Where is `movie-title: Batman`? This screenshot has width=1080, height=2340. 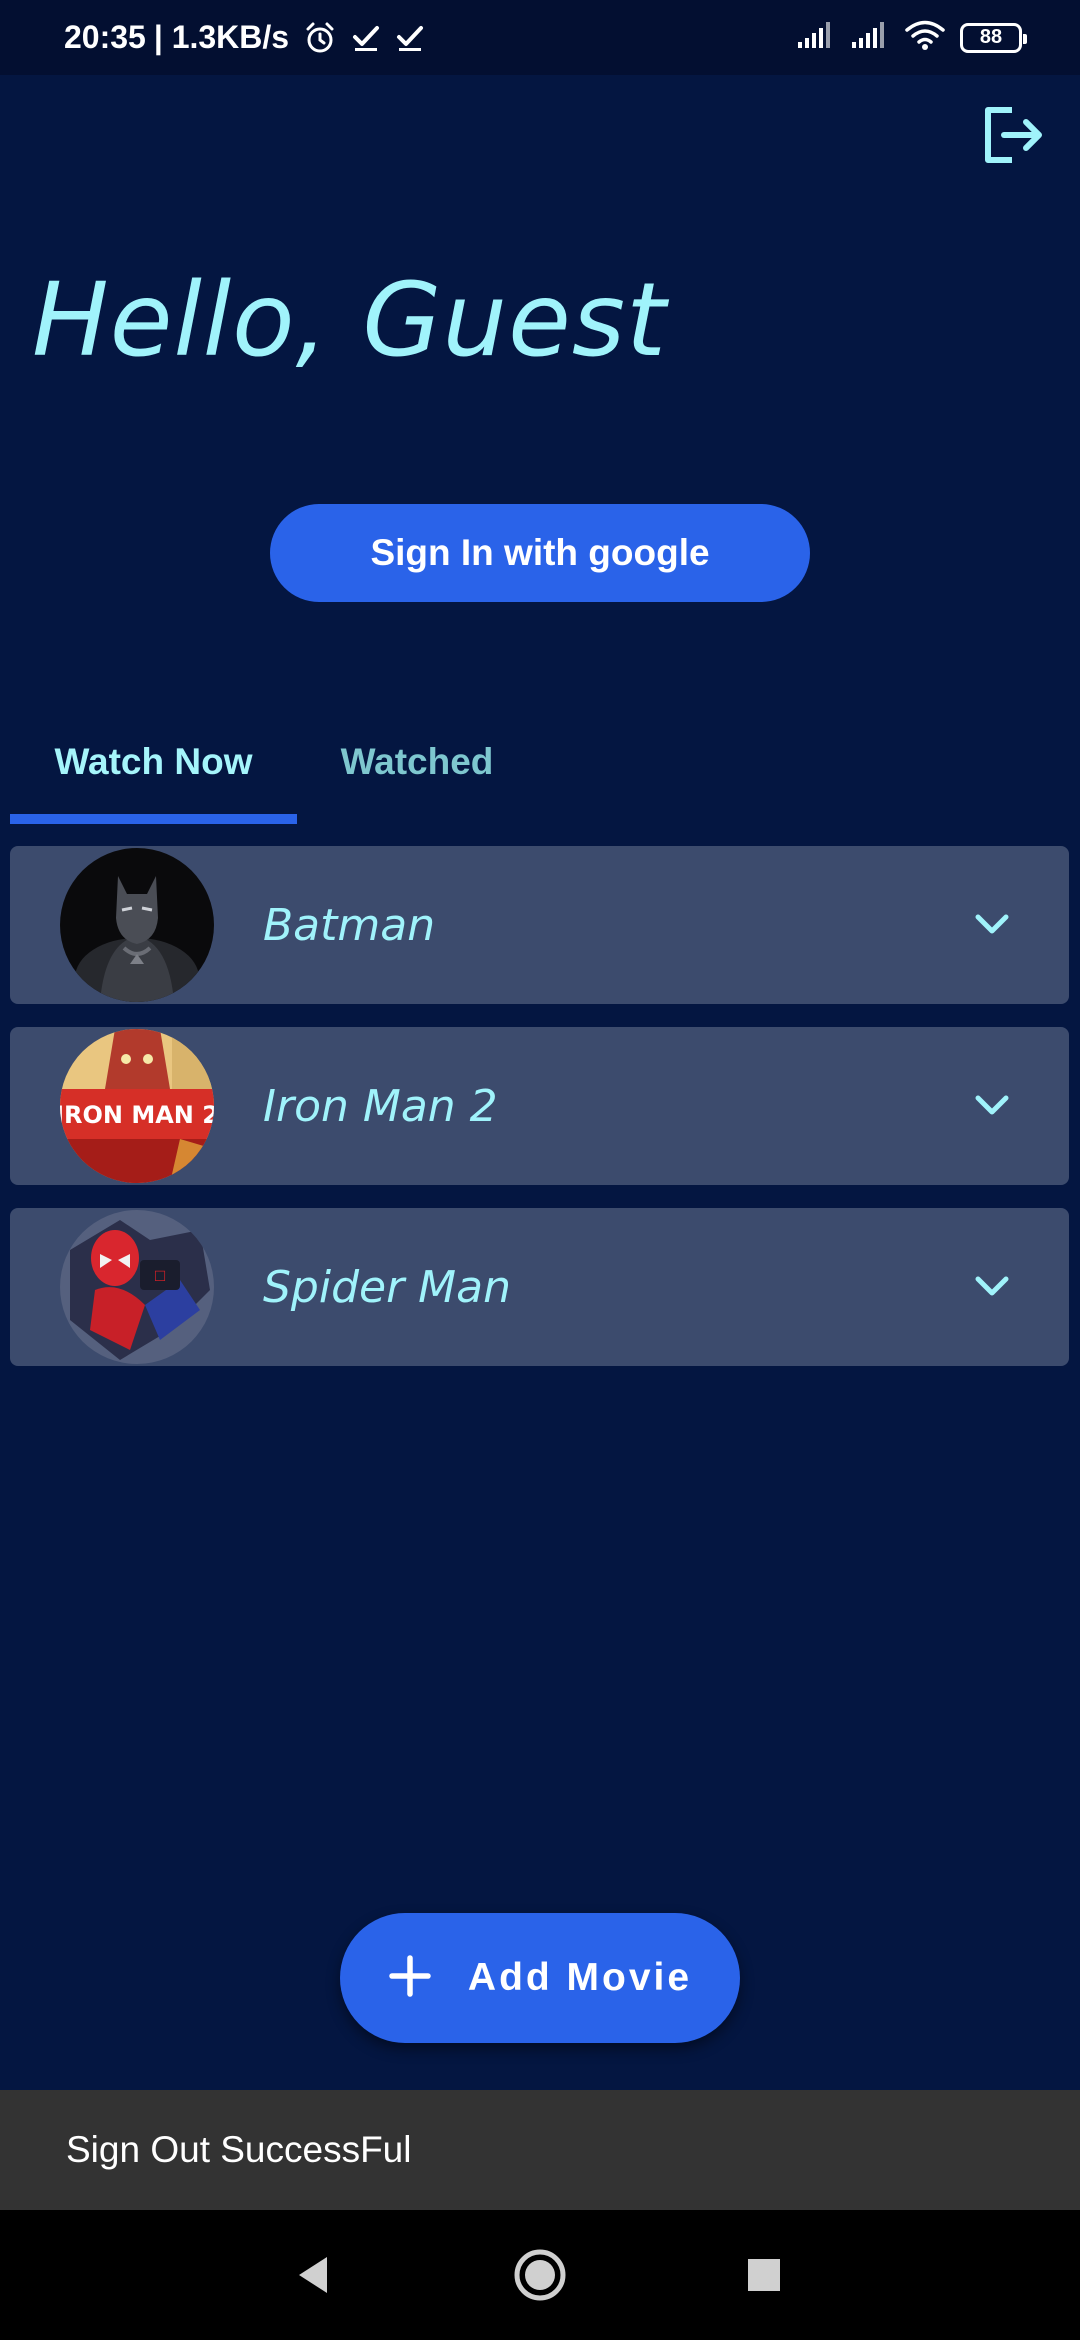
movie-title: Batman is located at coordinates (349, 925).